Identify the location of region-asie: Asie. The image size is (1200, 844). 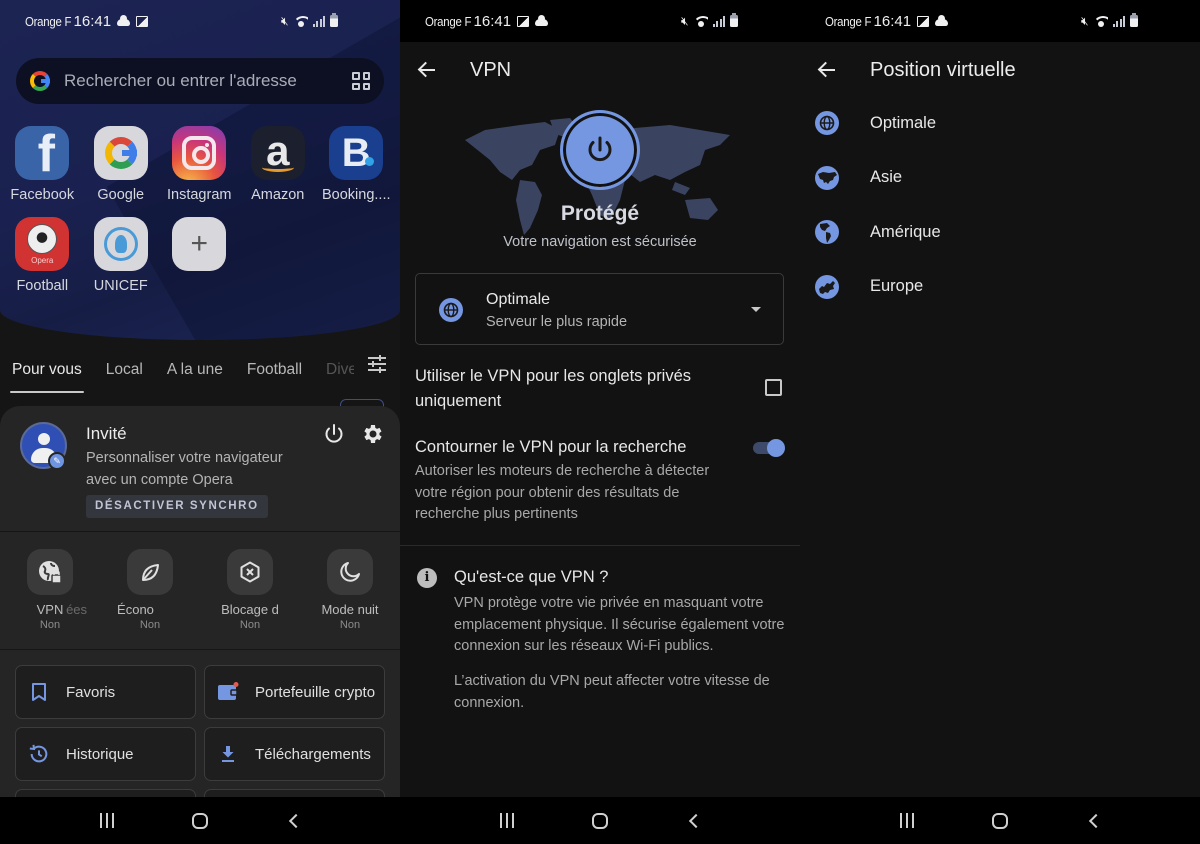
(1000, 178).